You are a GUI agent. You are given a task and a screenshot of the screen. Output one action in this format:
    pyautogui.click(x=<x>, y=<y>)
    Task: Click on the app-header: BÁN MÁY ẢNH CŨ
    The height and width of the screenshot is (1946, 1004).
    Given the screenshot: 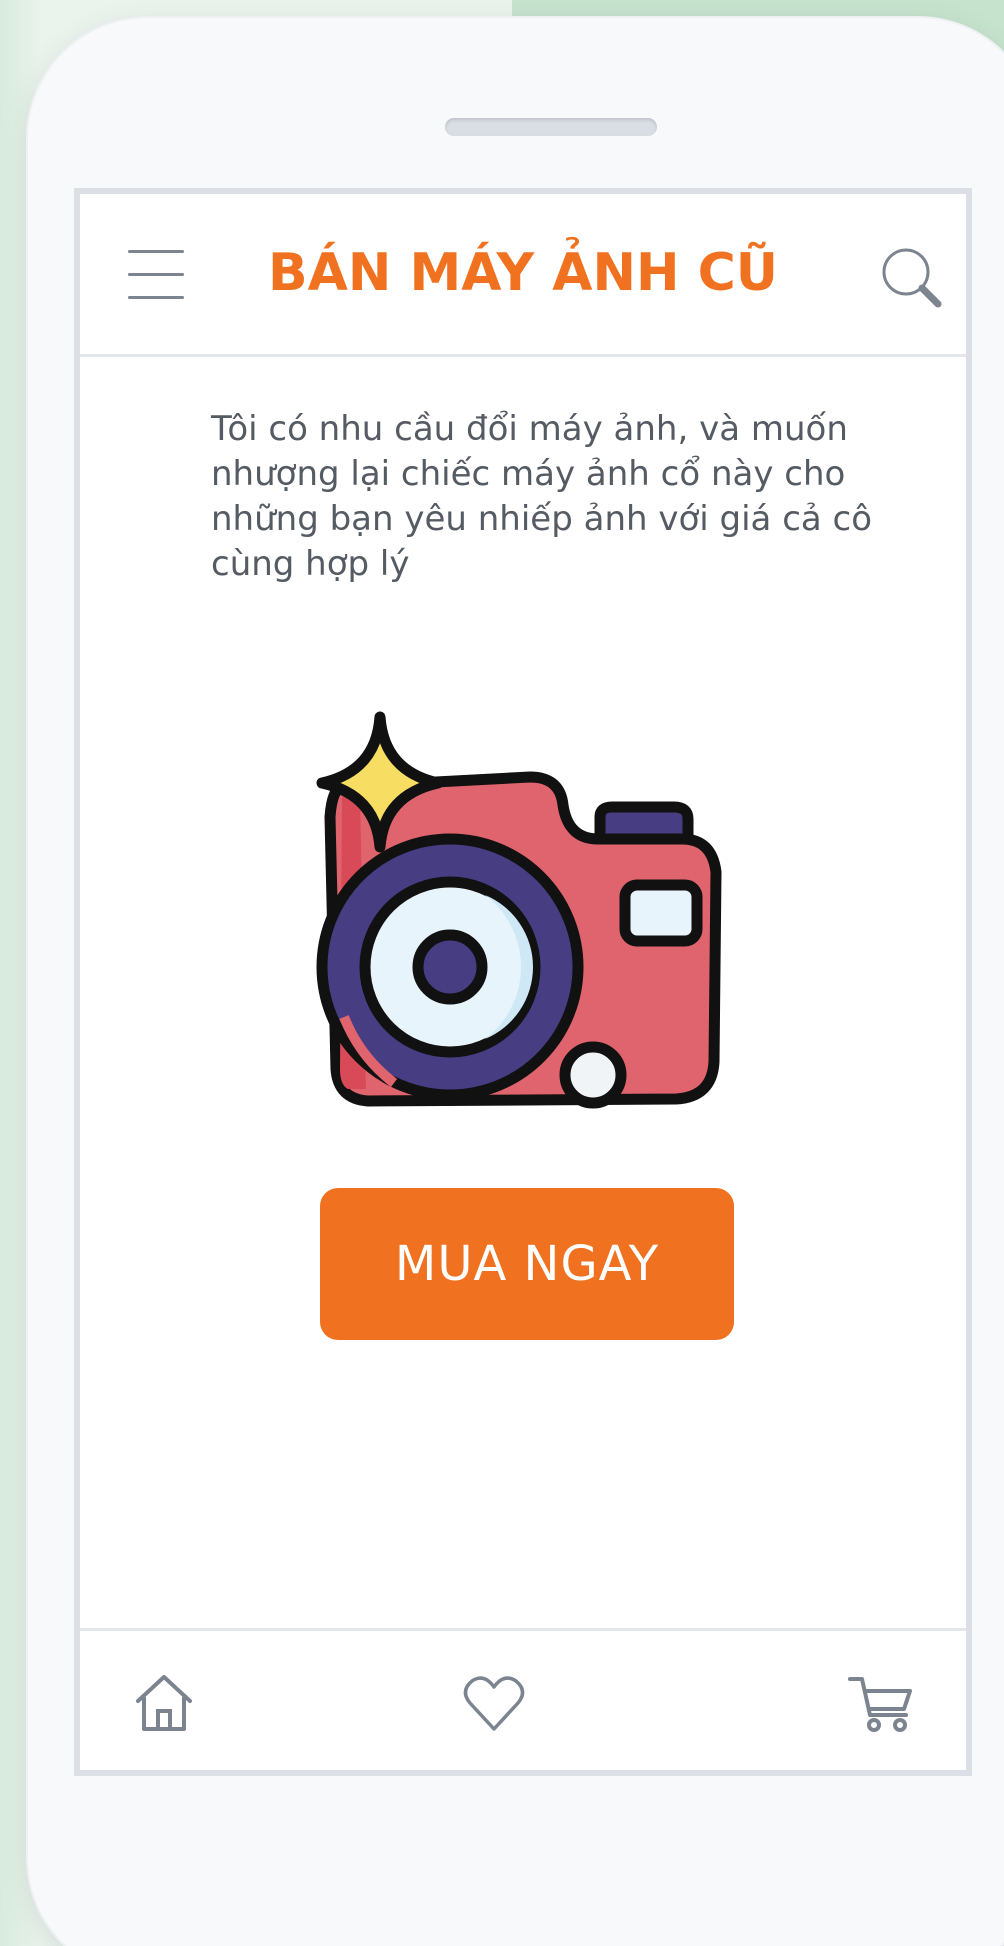 What is the action you would take?
    pyautogui.click(x=523, y=275)
    